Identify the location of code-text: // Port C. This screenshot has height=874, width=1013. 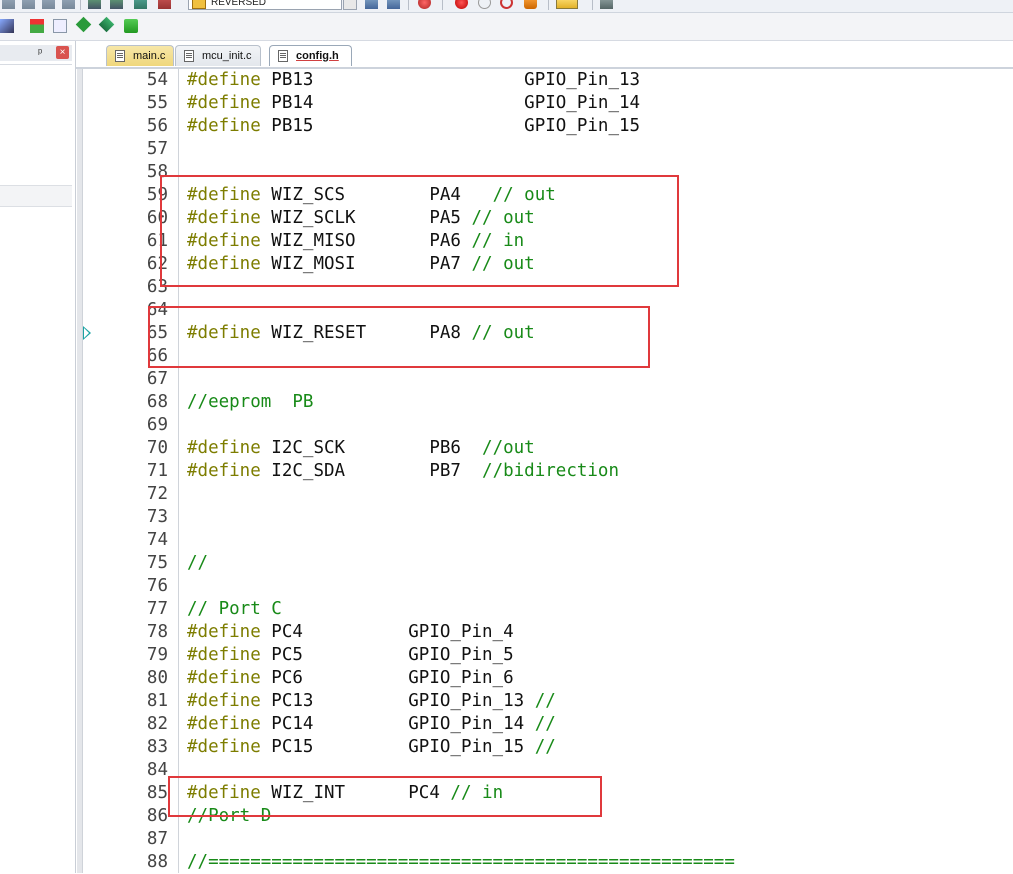
(234, 609).